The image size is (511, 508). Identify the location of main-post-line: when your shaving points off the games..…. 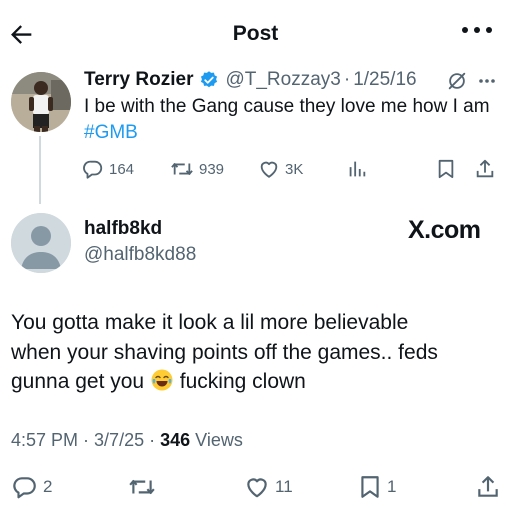
(224, 352).